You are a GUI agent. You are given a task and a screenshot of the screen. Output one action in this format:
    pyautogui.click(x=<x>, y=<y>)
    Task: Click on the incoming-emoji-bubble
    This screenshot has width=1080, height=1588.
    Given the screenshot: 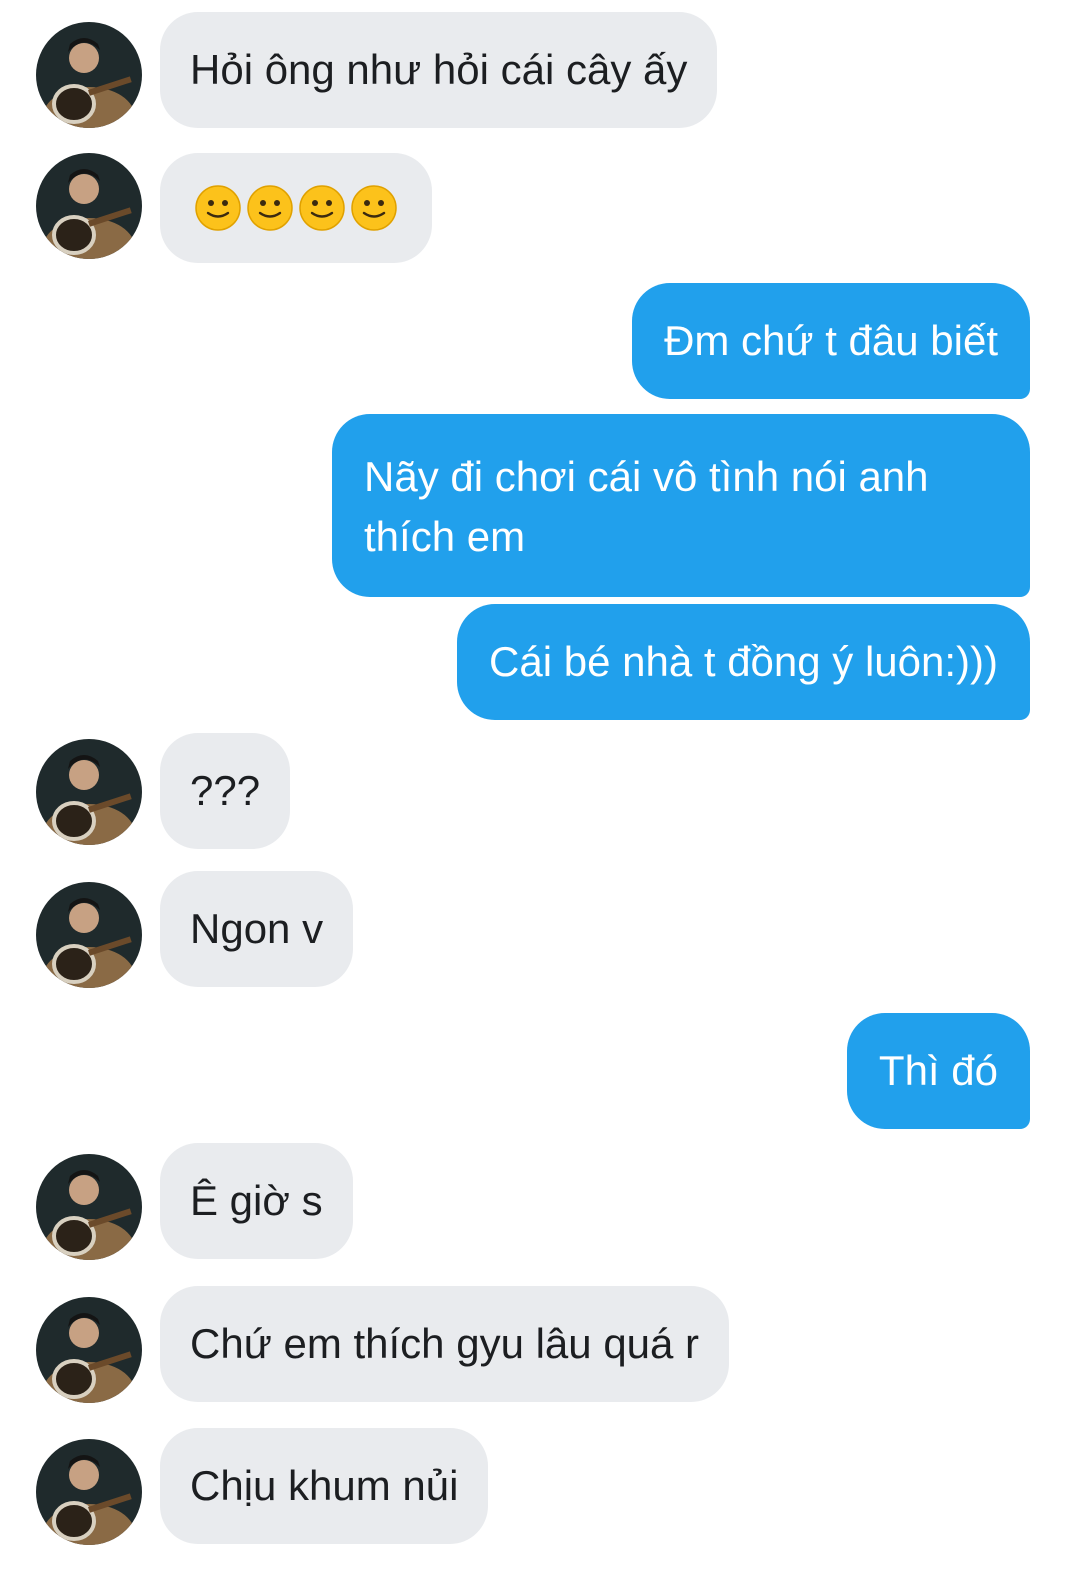 What is the action you would take?
    pyautogui.click(x=296, y=208)
    